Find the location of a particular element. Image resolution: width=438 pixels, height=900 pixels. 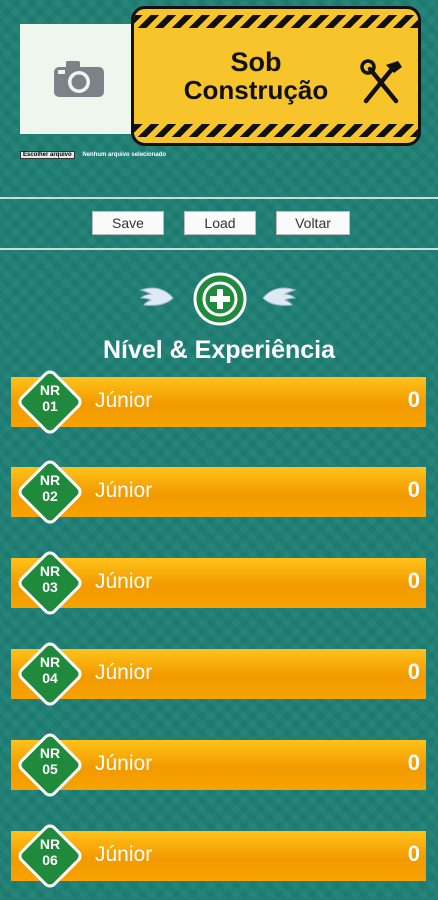

badge-text: NR 04 is located at coordinates (50, 670).